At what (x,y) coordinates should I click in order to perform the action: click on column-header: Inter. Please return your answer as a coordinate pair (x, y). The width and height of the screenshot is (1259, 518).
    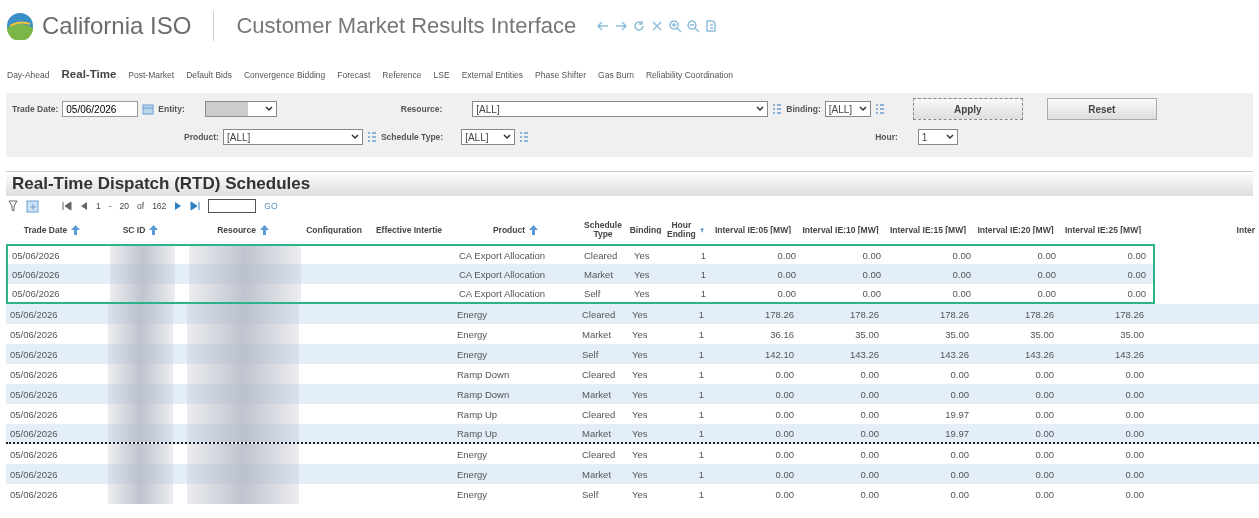
    Looking at the image, I should click on (1203, 230).